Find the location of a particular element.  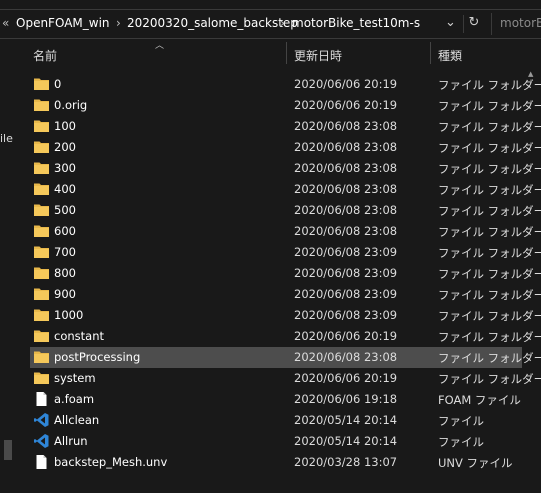

file-row: postProcessing 2020/06/08 23:08 ファイル フォルダー is located at coordinates (285, 357).